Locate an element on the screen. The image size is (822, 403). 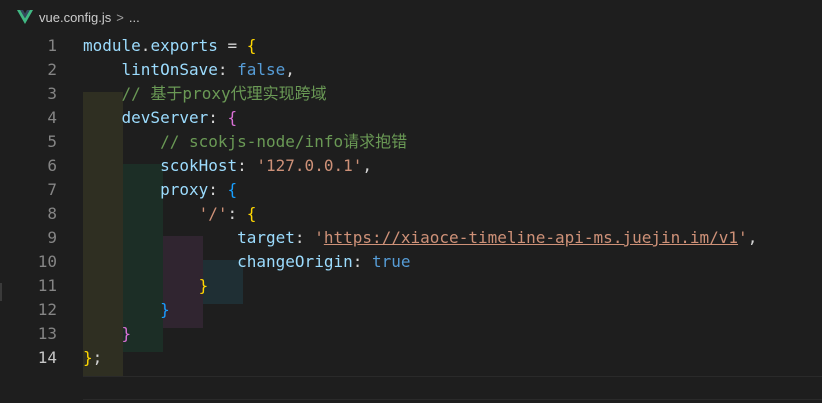
code-line: '/': { is located at coordinates (170, 214).